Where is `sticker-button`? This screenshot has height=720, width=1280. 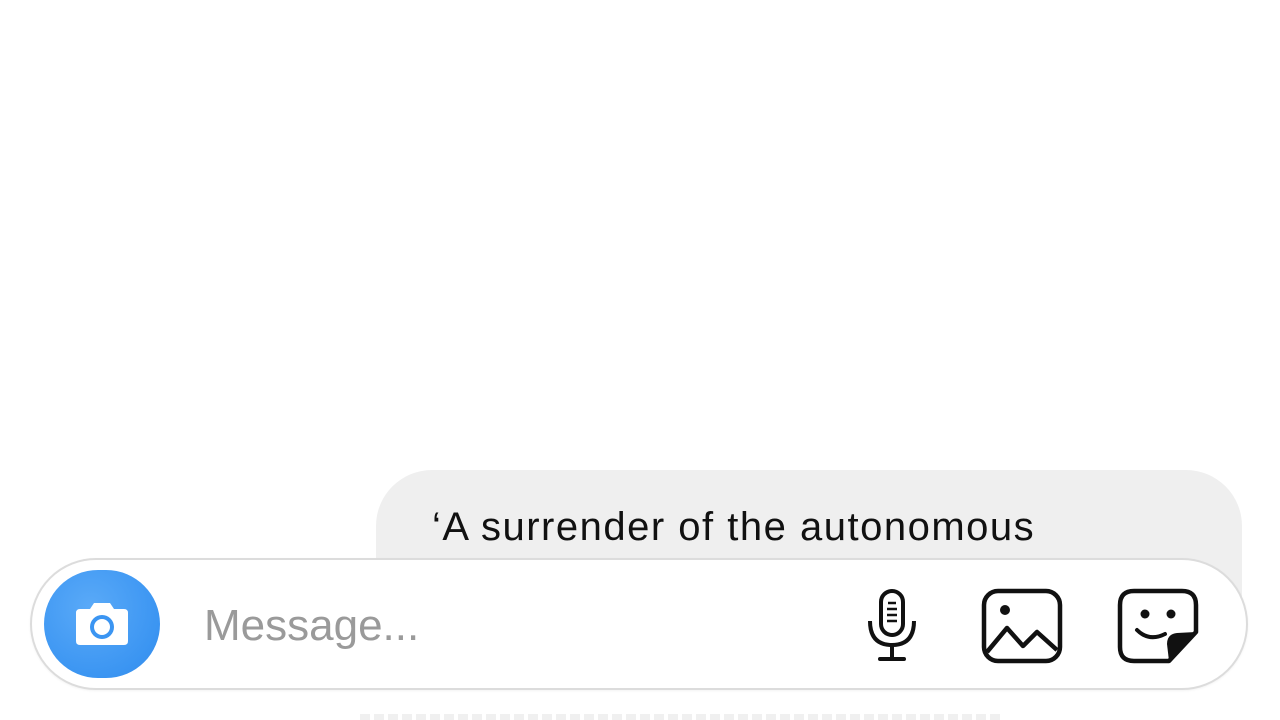
sticker-button is located at coordinates (1158, 626).